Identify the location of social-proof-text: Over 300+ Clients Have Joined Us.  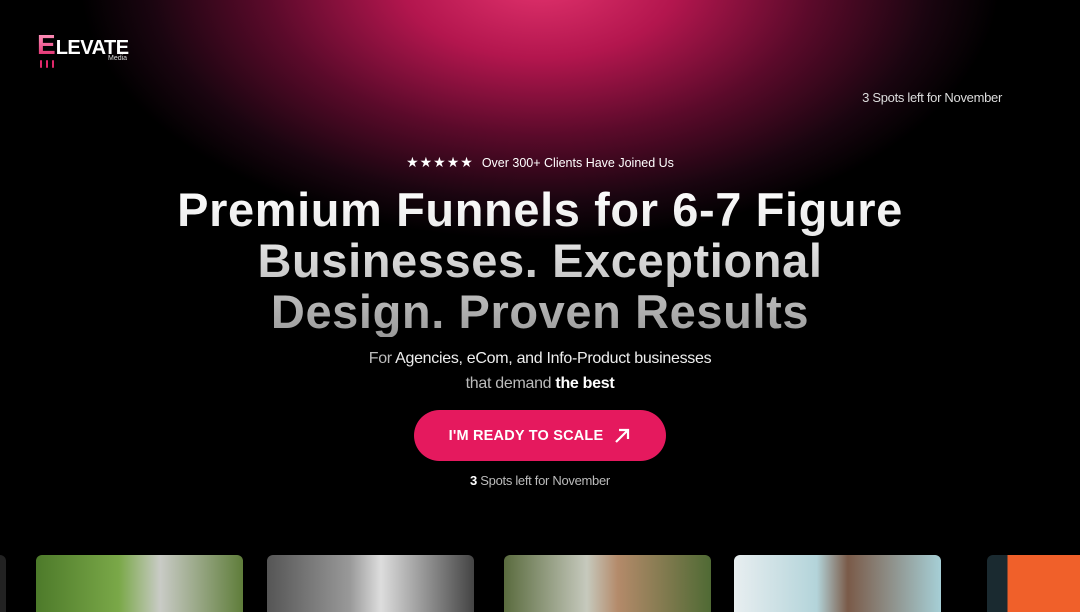
(577, 162).